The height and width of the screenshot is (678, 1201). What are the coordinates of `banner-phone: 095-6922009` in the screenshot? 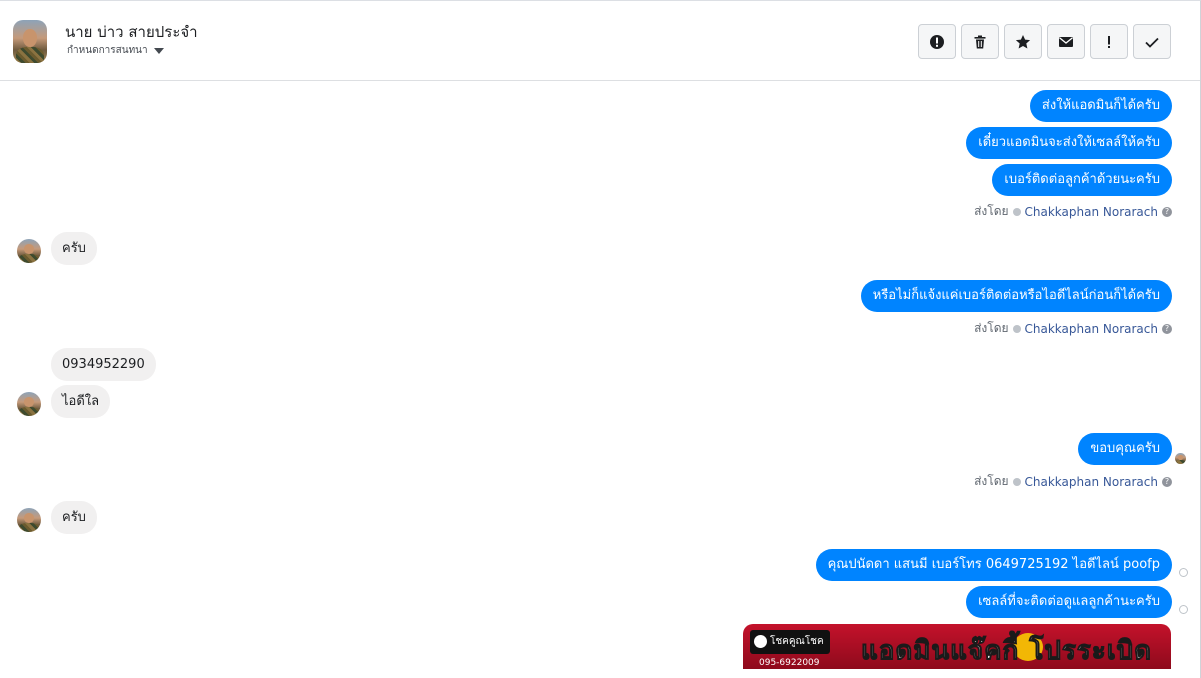 It's located at (789, 663).